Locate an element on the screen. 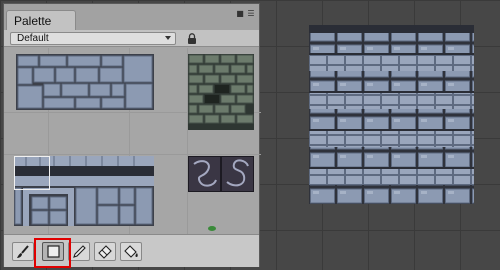 This screenshot has width=500, height=270. eraser-icon is located at coordinates (105, 251).